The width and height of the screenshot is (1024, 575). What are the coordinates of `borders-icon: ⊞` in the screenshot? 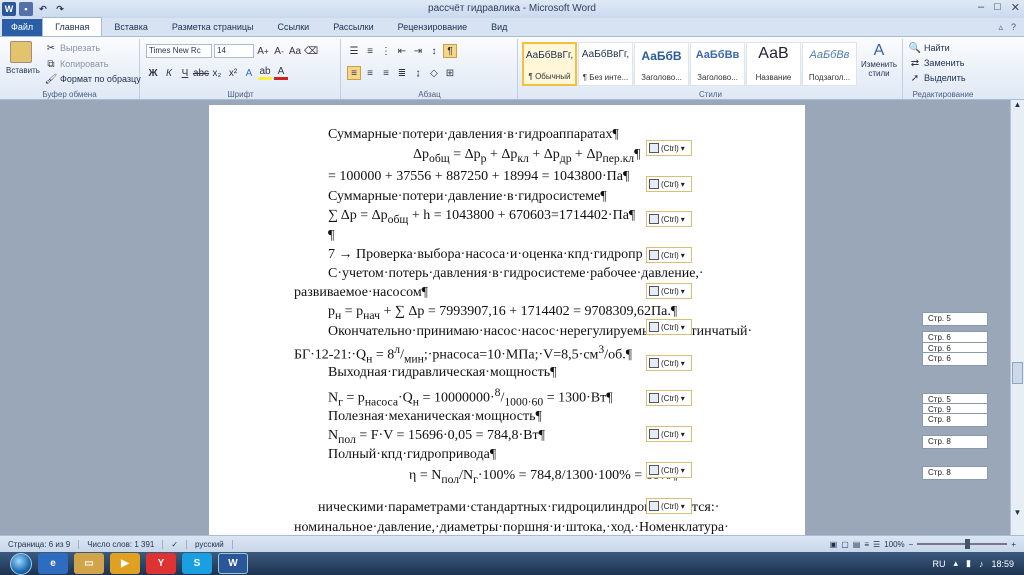 It's located at (450, 73).